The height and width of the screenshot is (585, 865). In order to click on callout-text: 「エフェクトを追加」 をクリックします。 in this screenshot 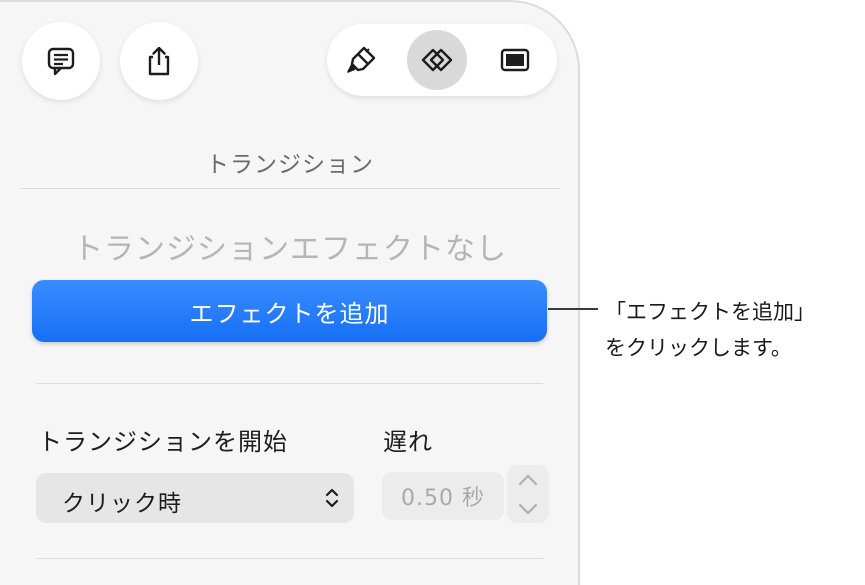, I will do `click(710, 330)`.